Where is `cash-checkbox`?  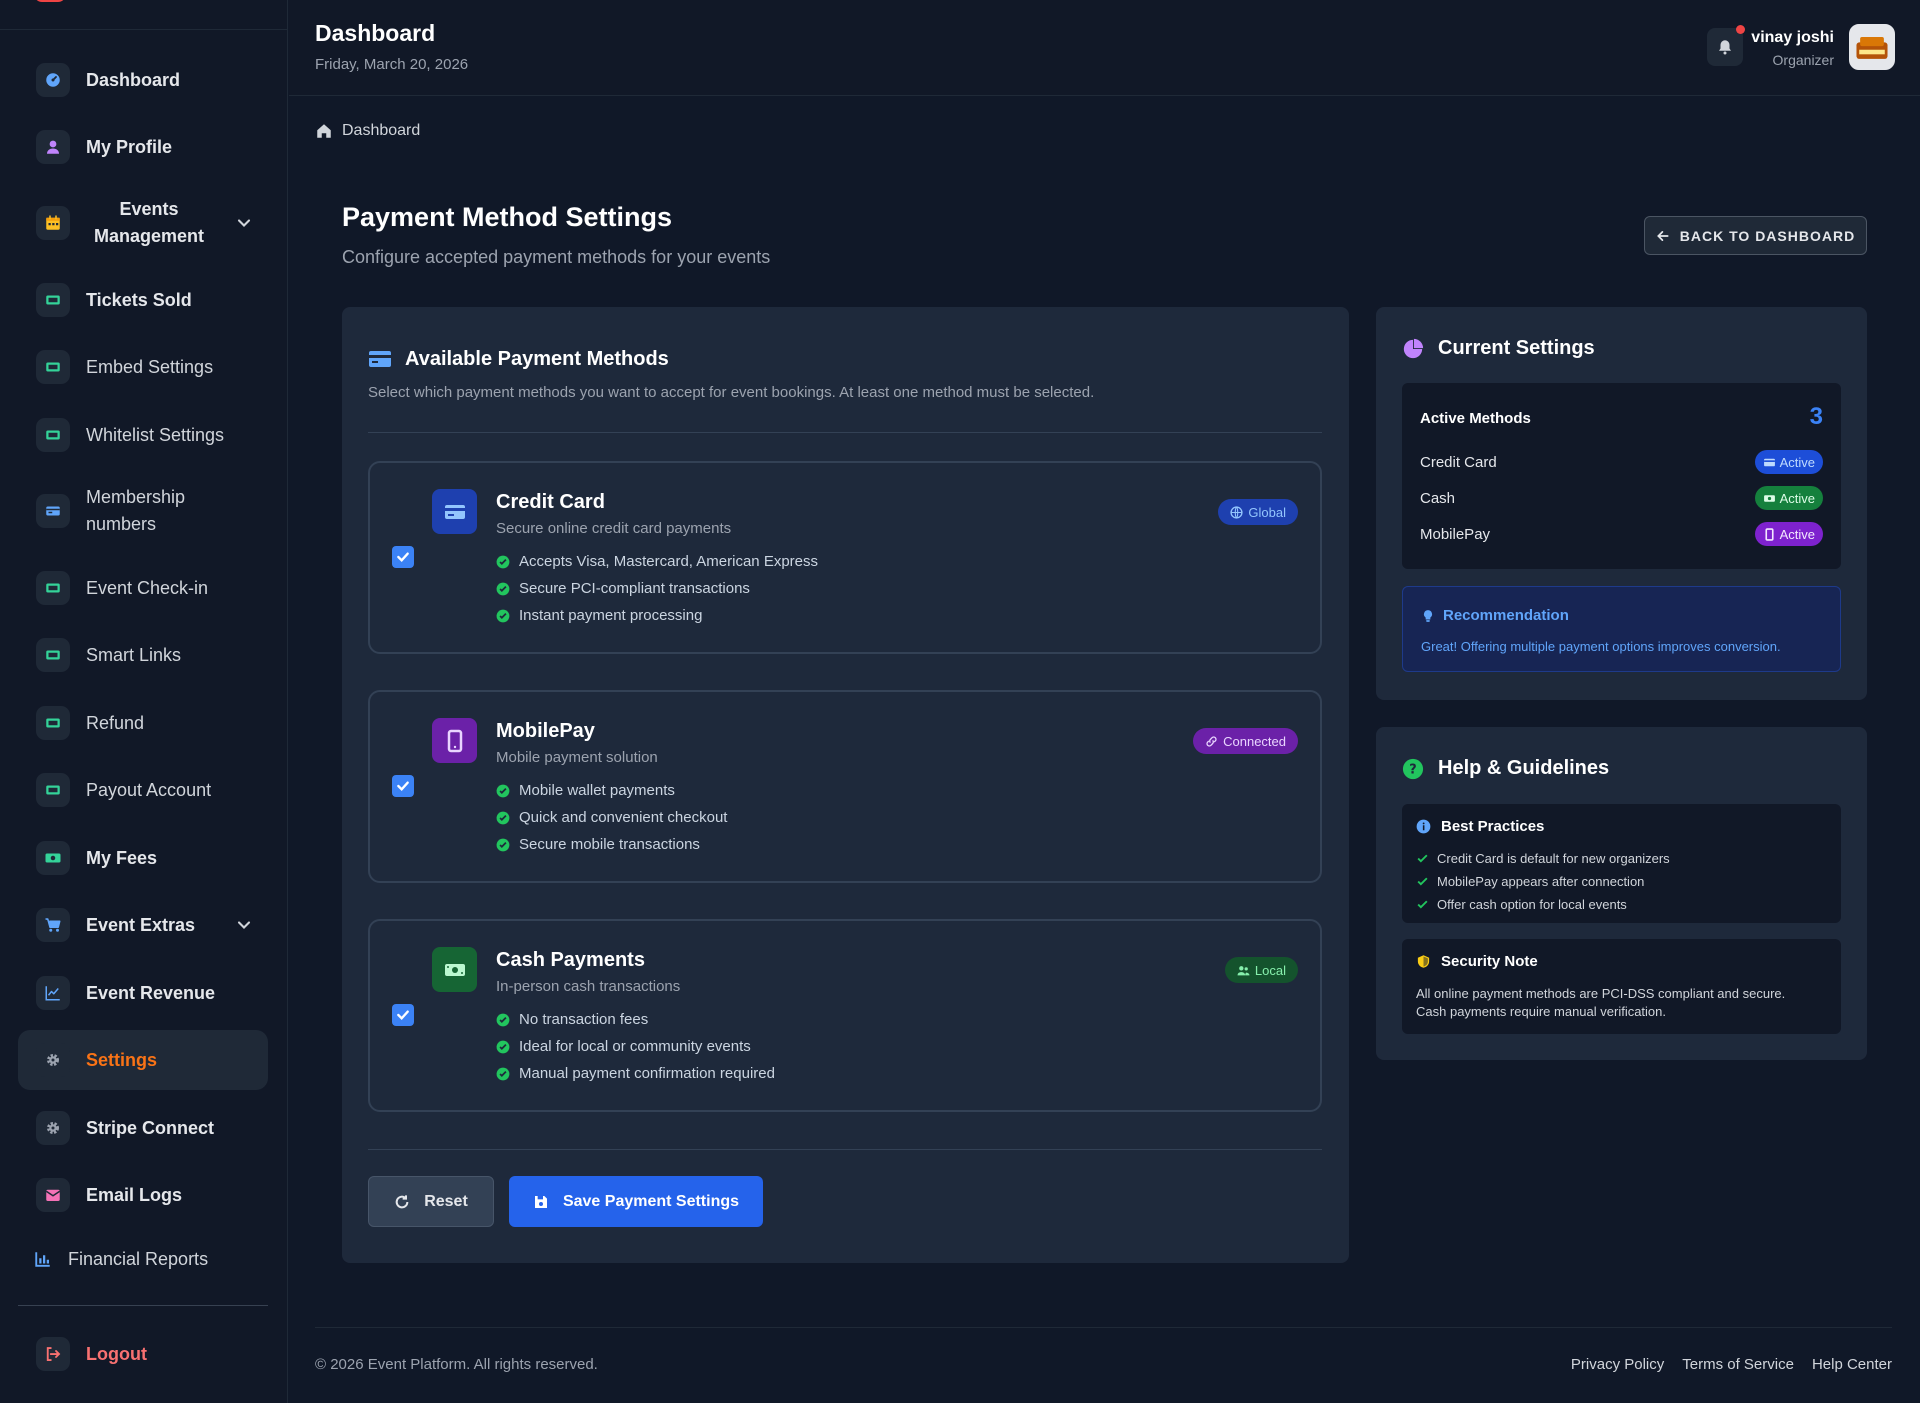
cash-checkbox is located at coordinates (403, 1015).